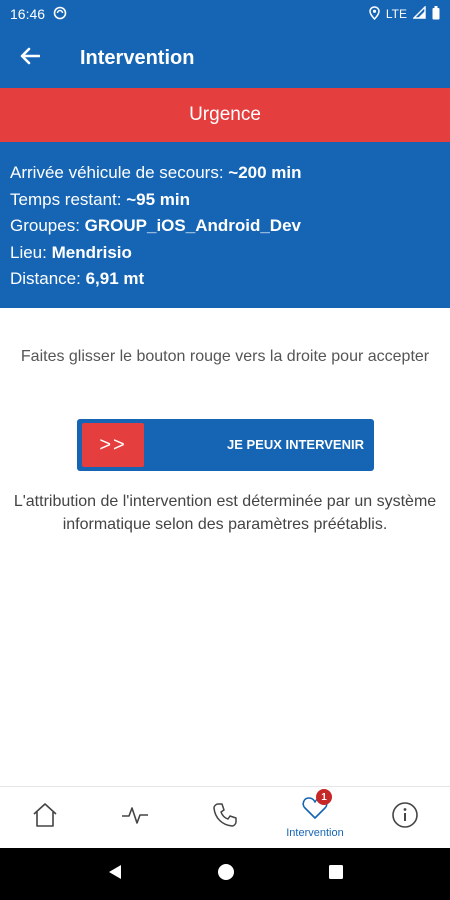  I want to click on triangle-back-icon, so click(115, 871).